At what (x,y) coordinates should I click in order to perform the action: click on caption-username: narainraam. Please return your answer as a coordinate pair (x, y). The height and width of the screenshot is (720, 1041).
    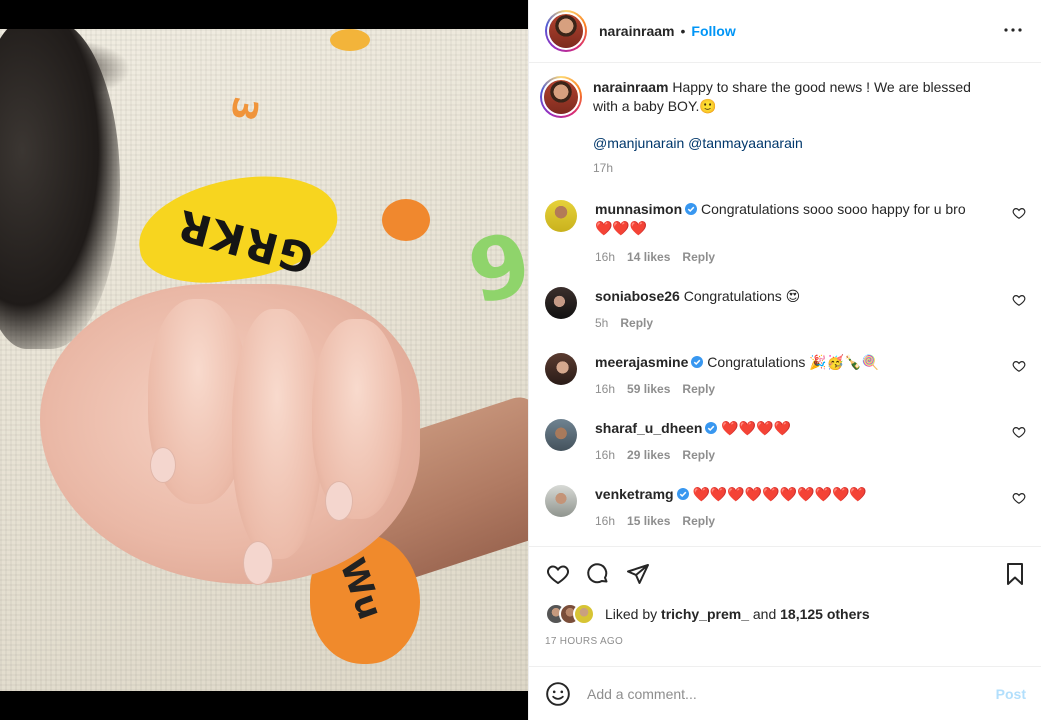
    Looking at the image, I should click on (630, 87).